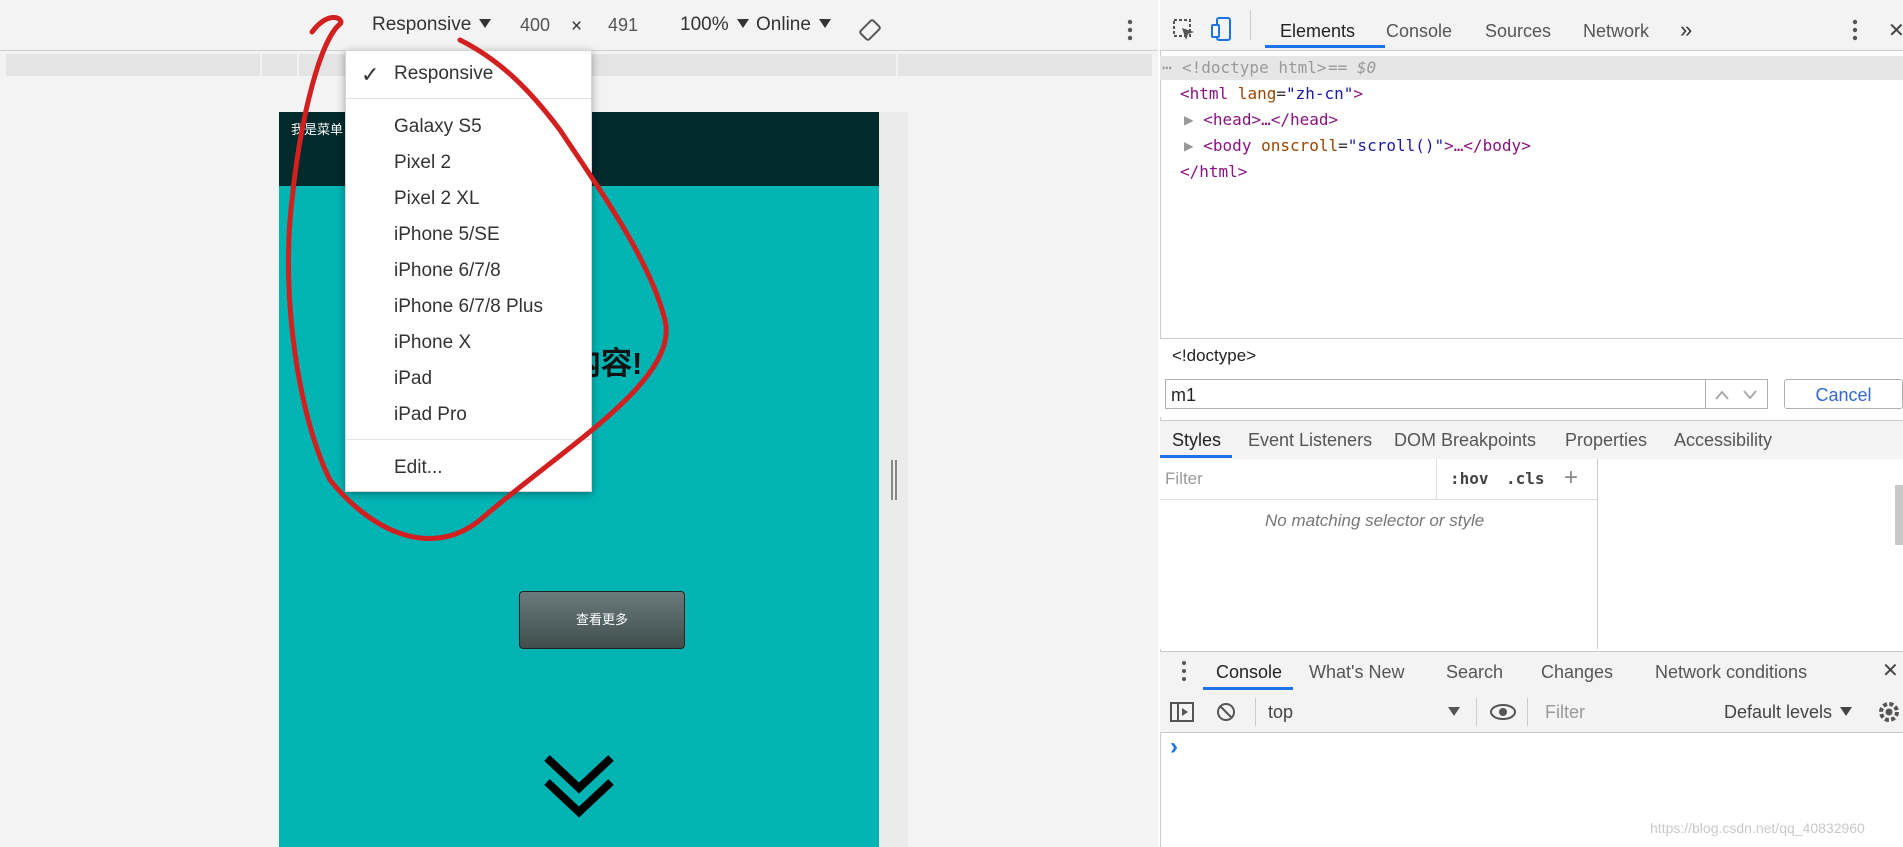 The width and height of the screenshot is (1903, 847). Describe the element at coordinates (1525, 478) in the screenshot. I see `class-toggle: .cls` at that location.